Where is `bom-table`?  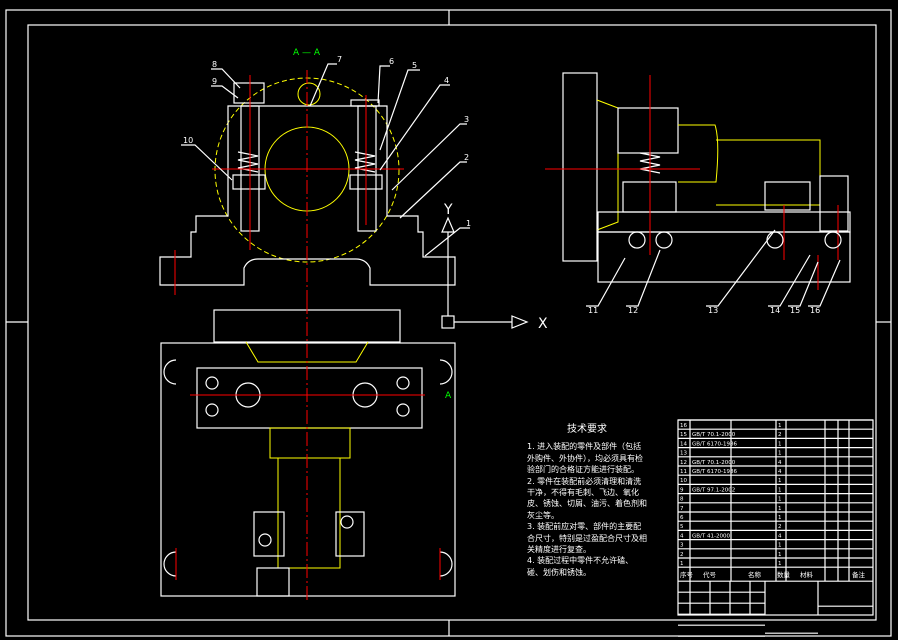 bom-table is located at coordinates (775, 528).